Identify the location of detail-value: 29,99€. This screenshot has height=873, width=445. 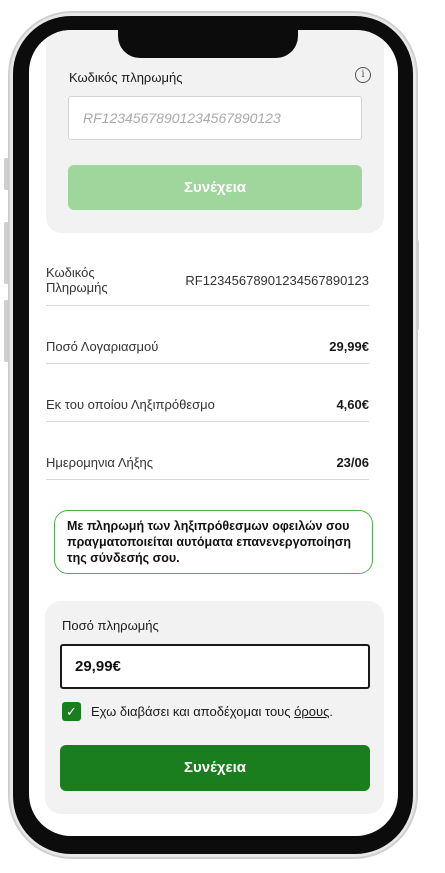
(349, 346).